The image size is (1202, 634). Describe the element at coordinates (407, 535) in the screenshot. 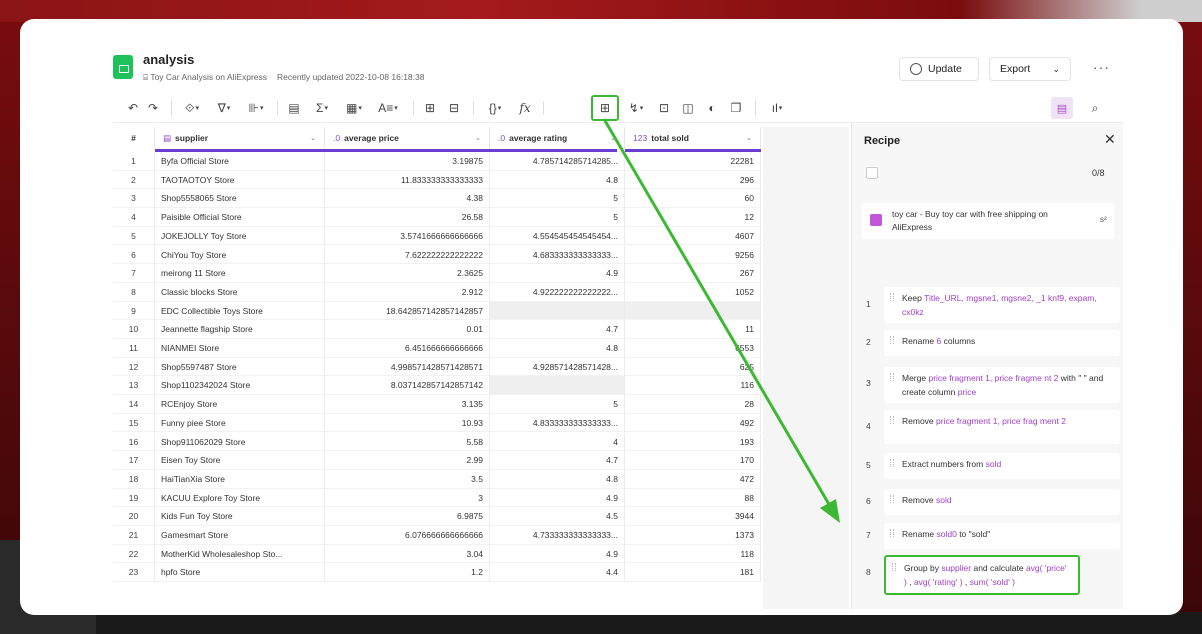

I see `table-cell: 6.076666666666666` at that location.